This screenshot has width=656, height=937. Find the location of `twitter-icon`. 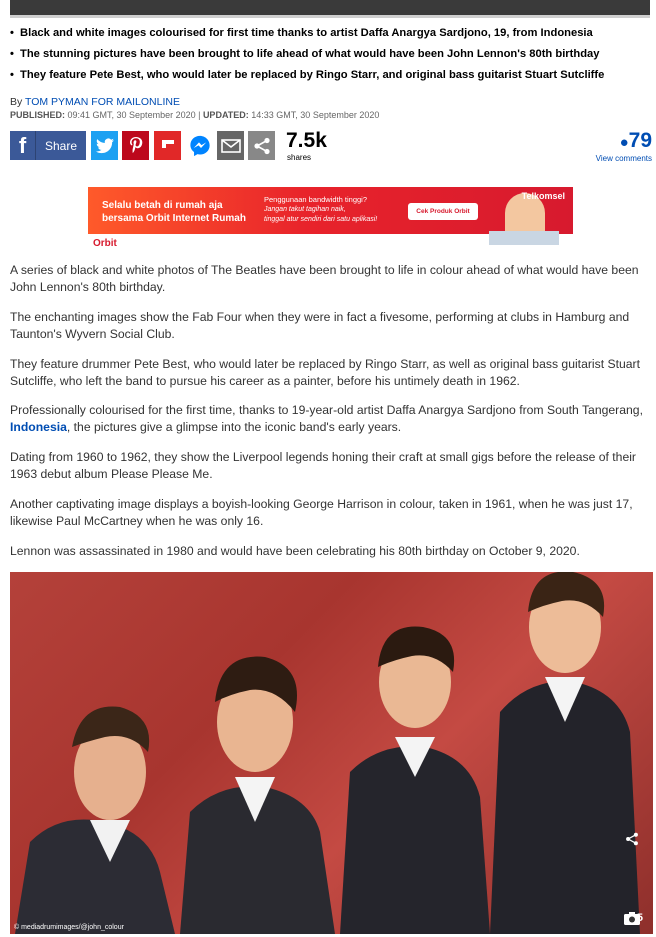

twitter-icon is located at coordinates (104, 145).